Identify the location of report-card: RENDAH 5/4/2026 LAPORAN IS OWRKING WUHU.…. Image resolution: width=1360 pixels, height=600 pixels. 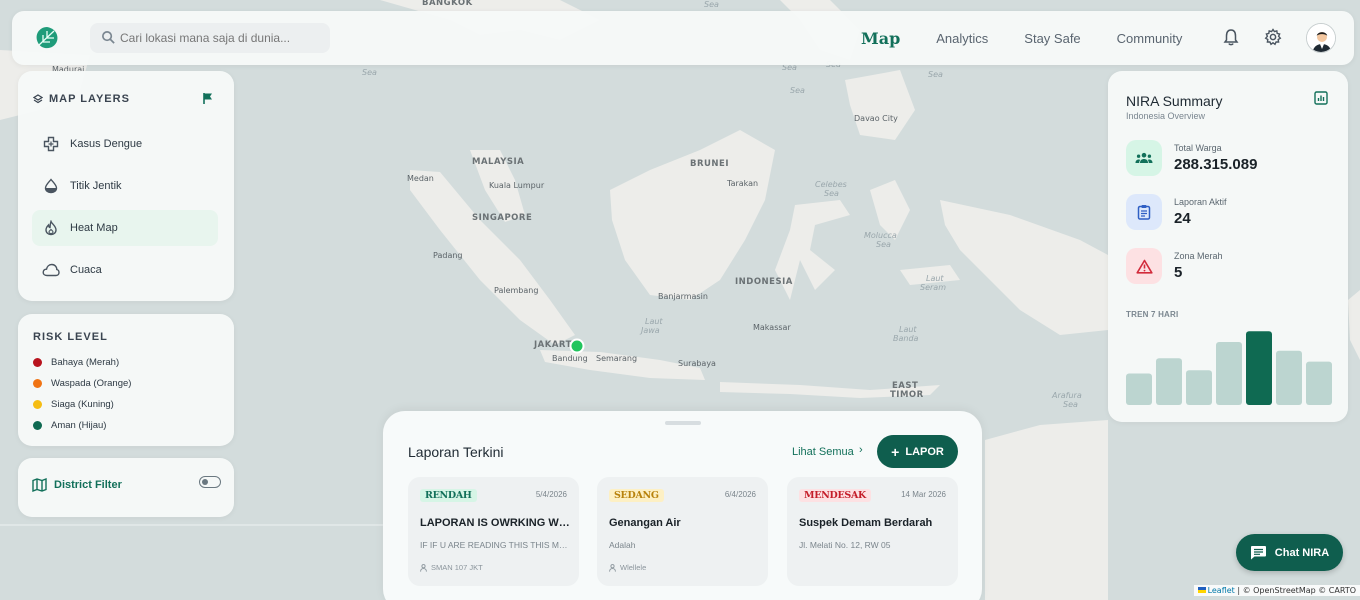
(493, 531).